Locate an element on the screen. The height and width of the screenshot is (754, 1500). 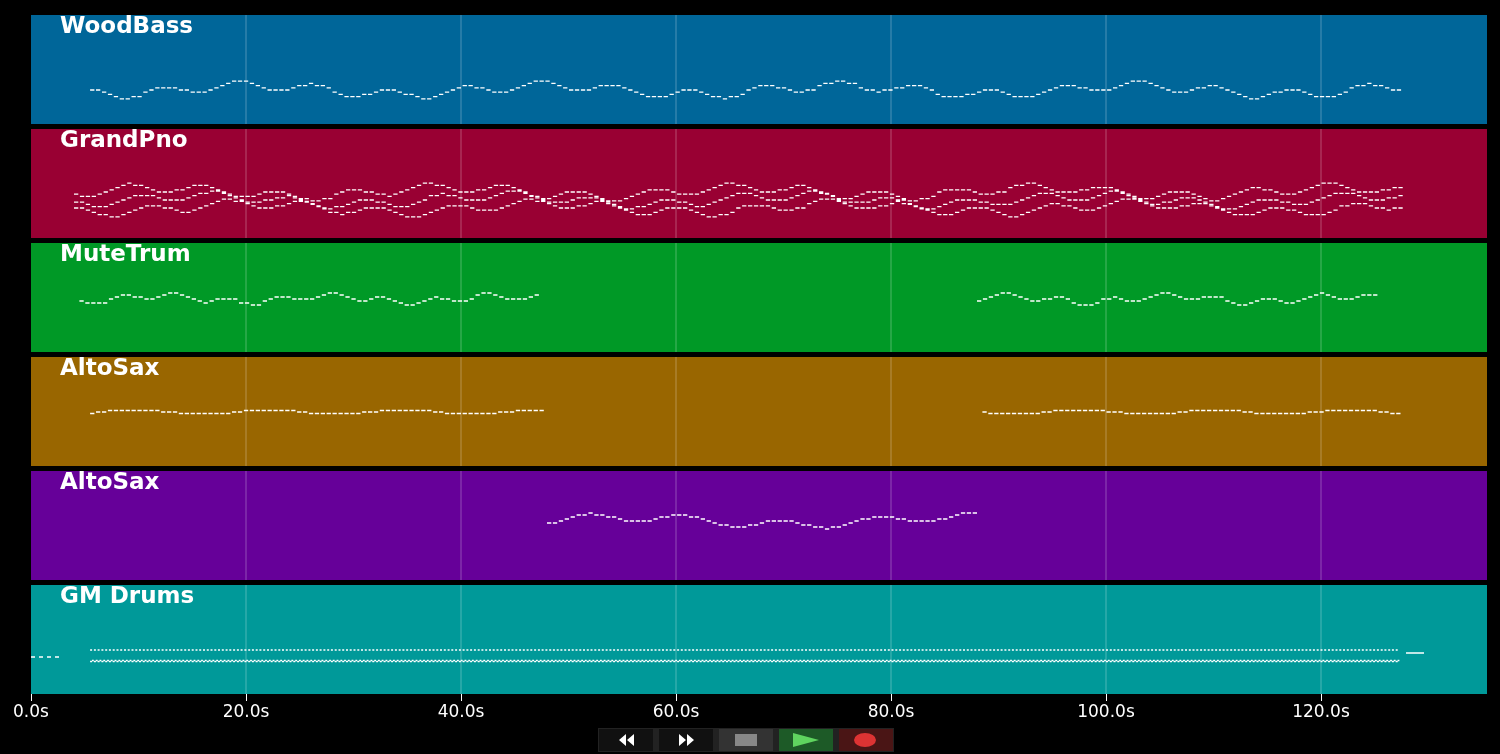
stop-button is located at coordinates (746, 740).